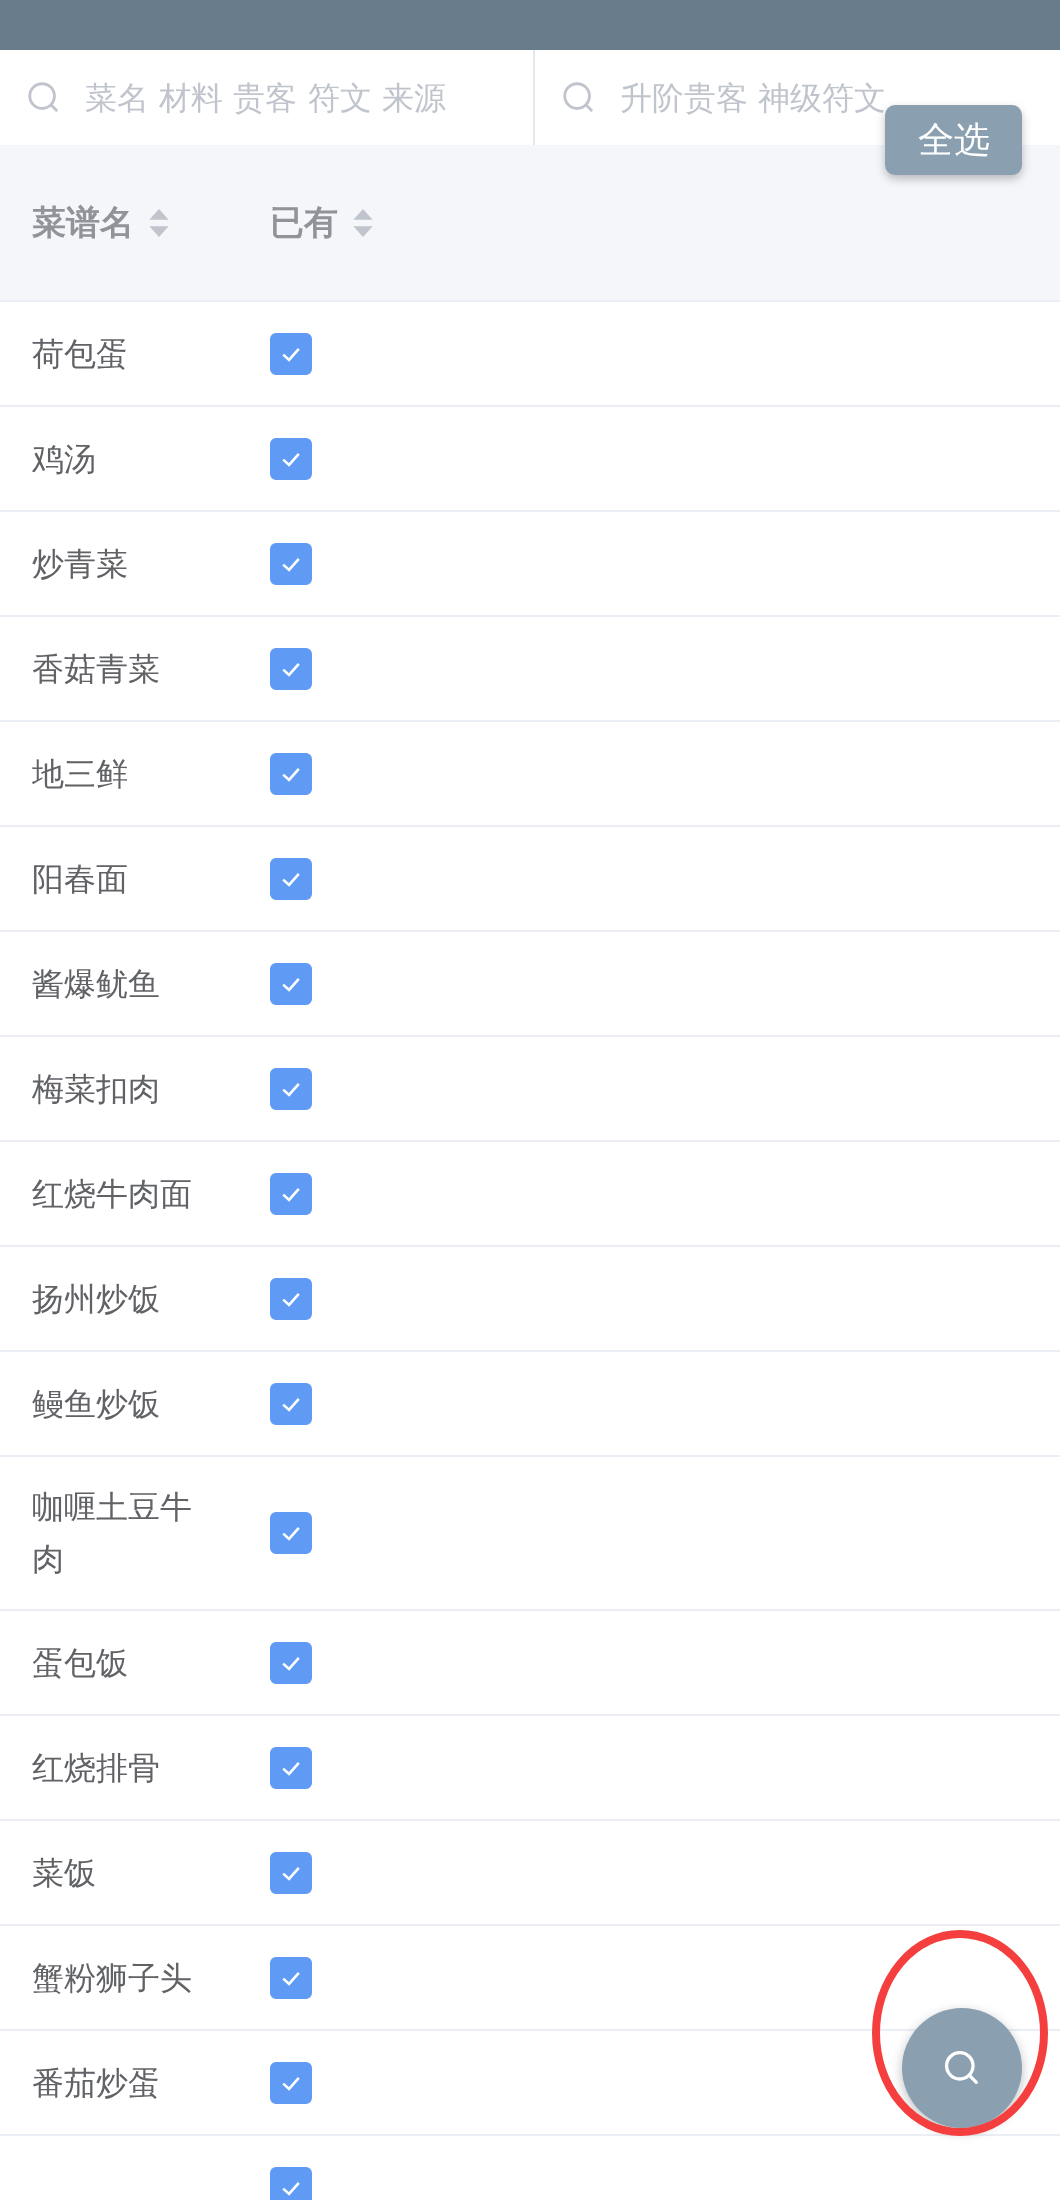  Describe the element at coordinates (953, 140) in the screenshot. I see `select-all-button: 全选` at that location.